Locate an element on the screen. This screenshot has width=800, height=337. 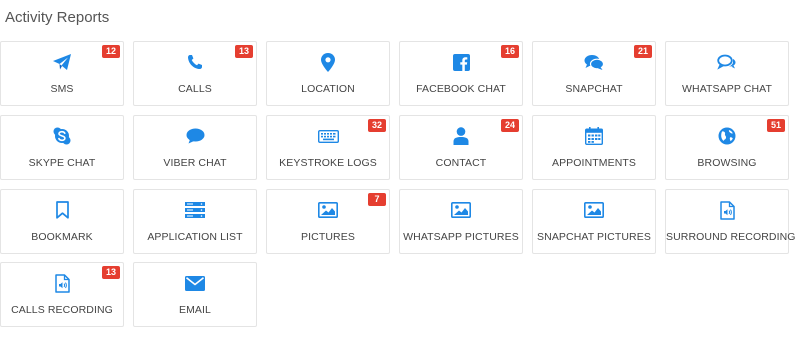
chat-bubbles-outline-icon is located at coordinates (727, 62).